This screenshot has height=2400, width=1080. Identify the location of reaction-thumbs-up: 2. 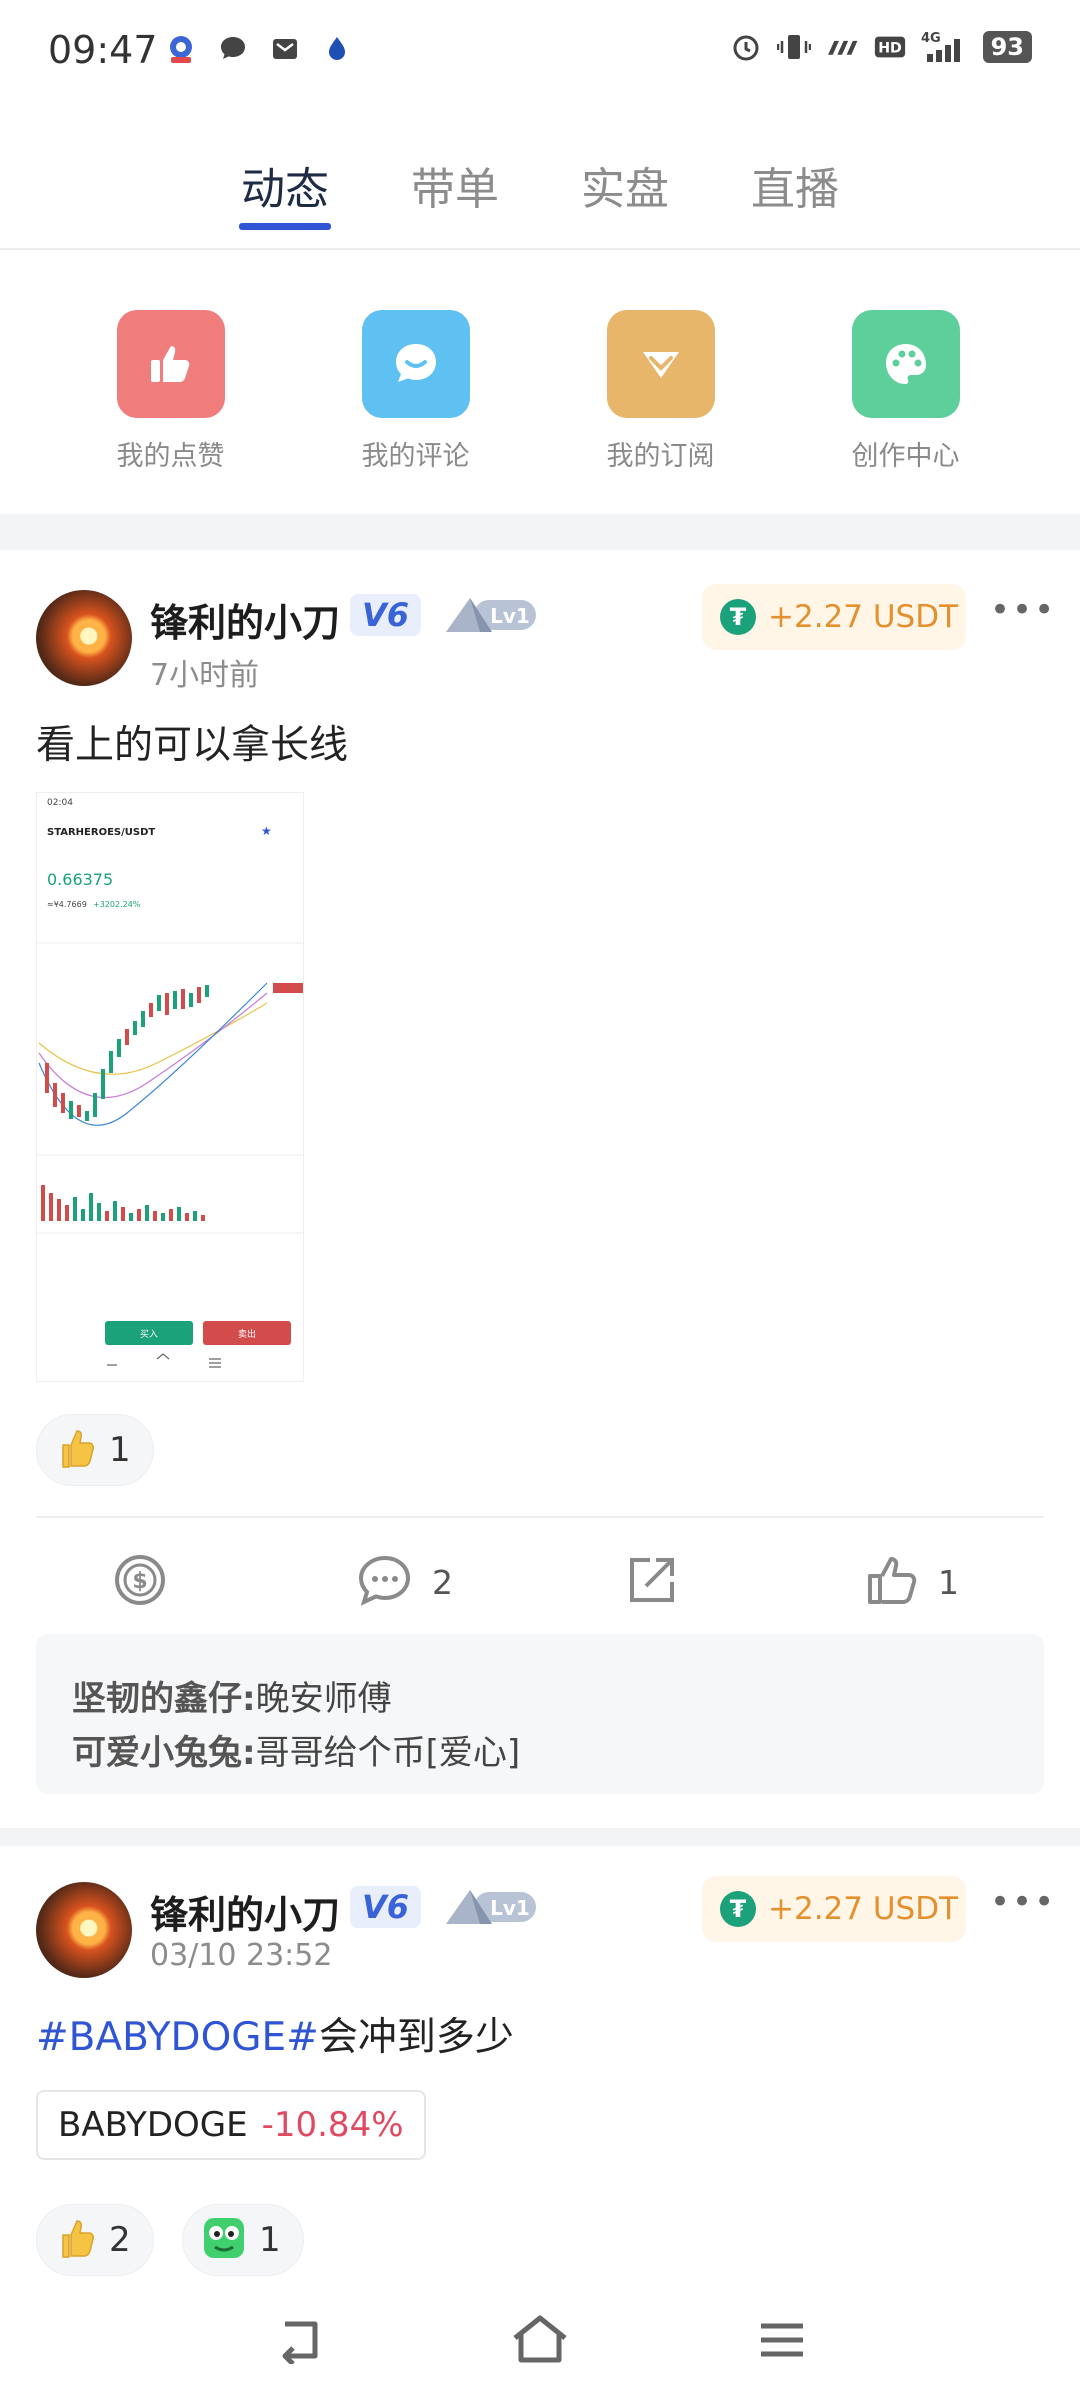
(95, 2240).